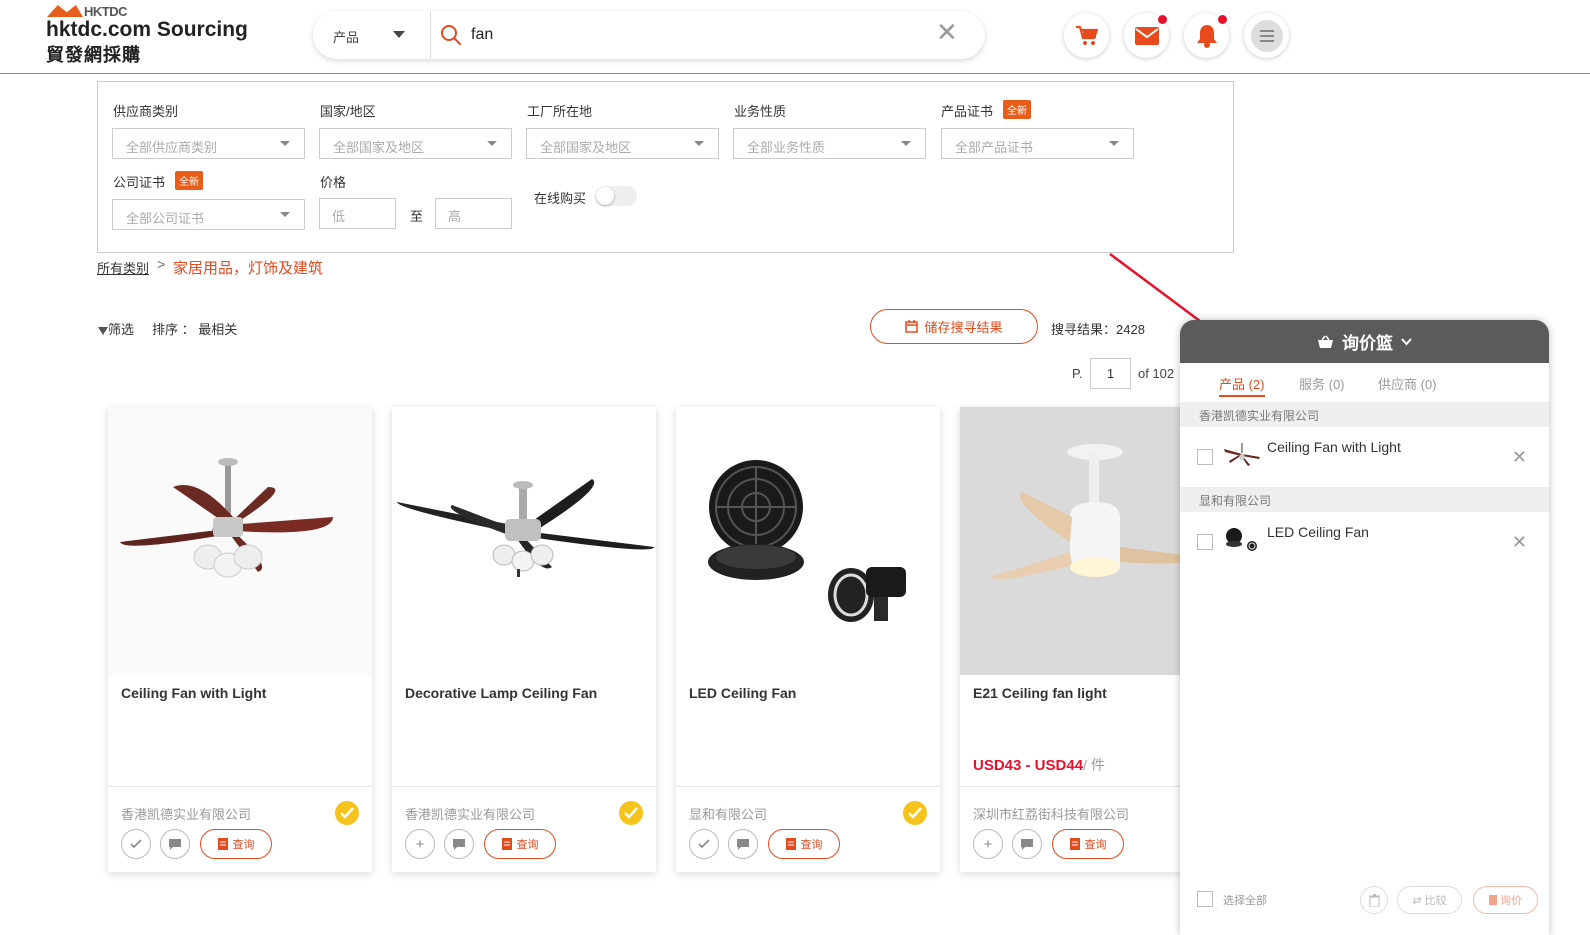  I want to click on supplier-type-value: 全部供应商类别, so click(172, 147).